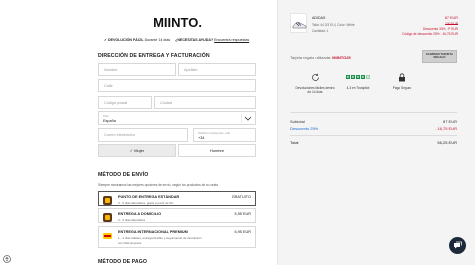  I want to click on shipping-option-price: GRATUITO, so click(241, 197).